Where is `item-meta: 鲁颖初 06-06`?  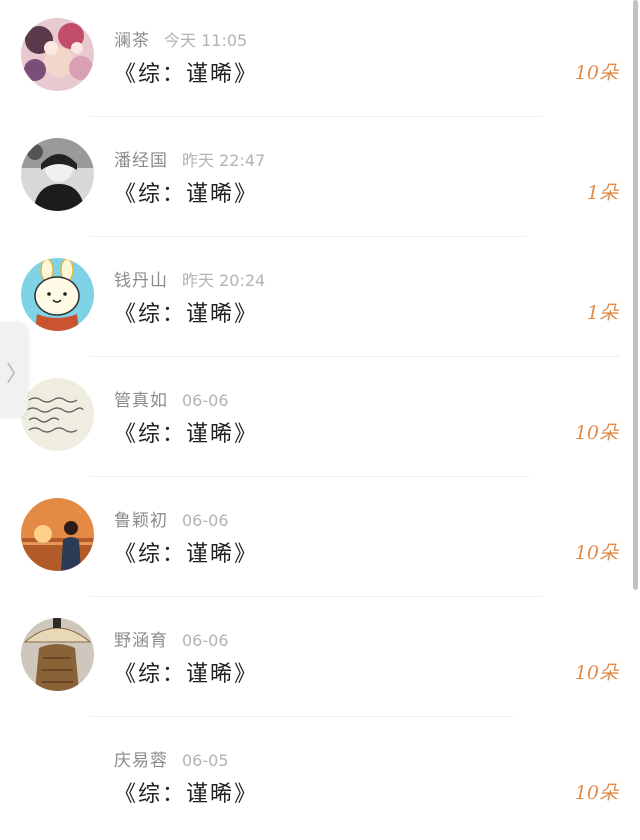
item-meta: 鲁颖初 06-06 is located at coordinates (171, 518).